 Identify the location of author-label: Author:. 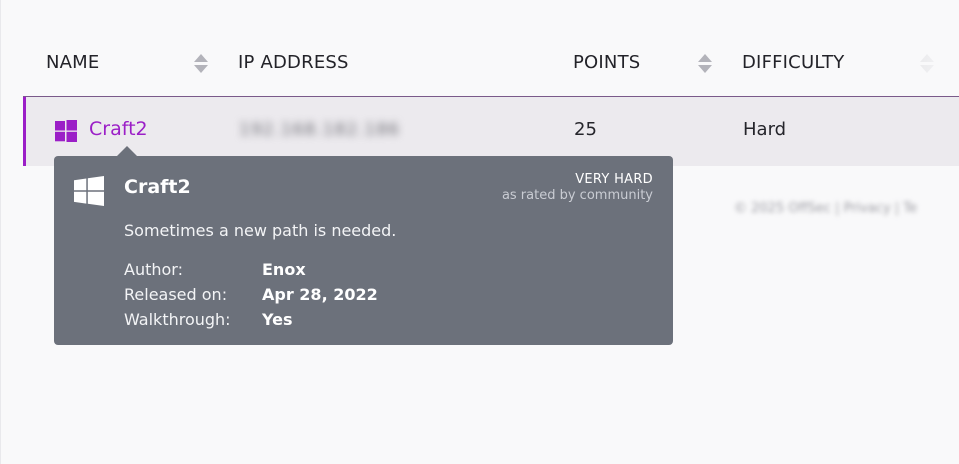
(153, 269).